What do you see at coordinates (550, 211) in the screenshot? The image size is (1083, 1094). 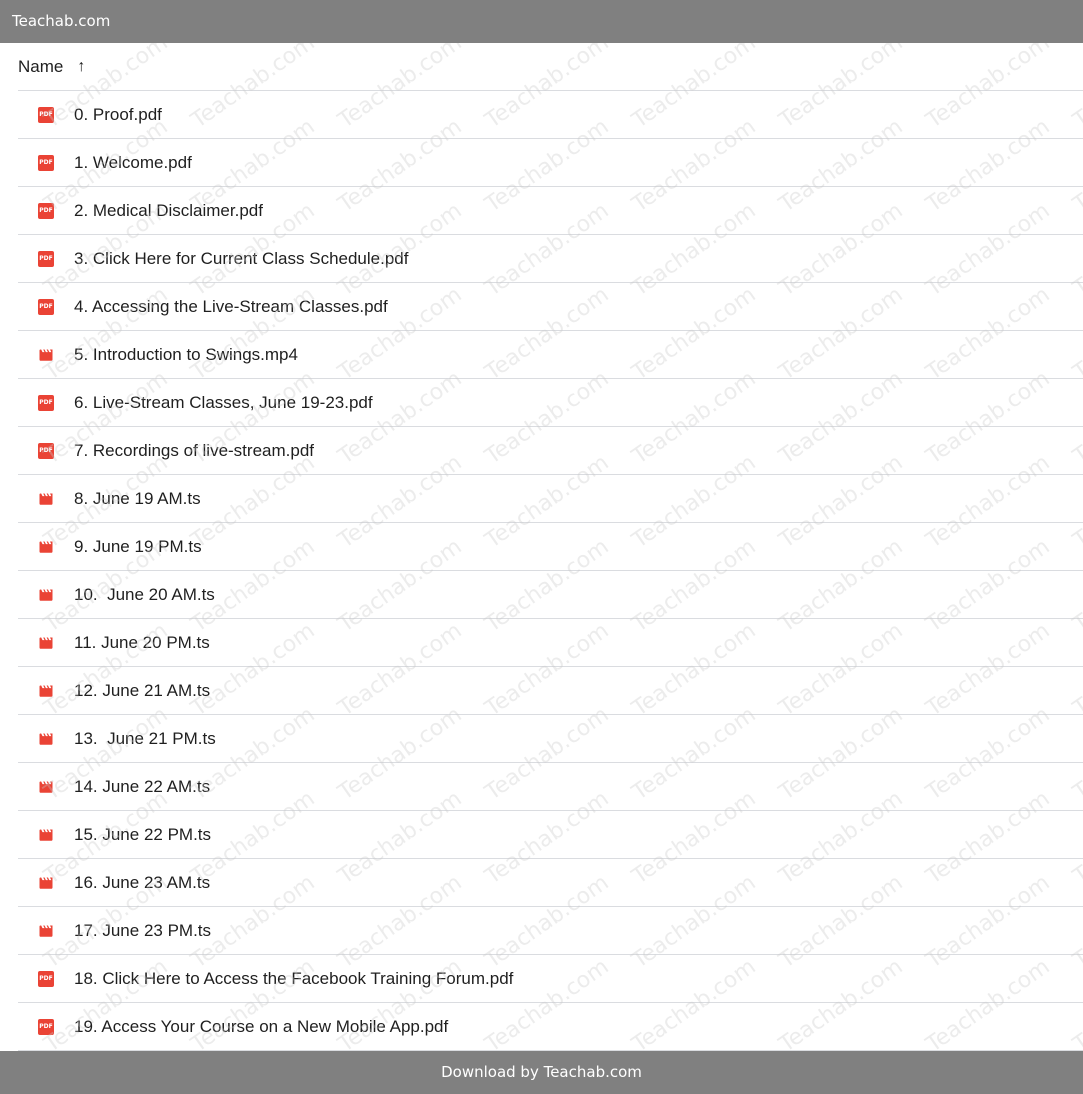 I see `file-row: PDF 2. Medical Disclaimer.pdf` at bounding box center [550, 211].